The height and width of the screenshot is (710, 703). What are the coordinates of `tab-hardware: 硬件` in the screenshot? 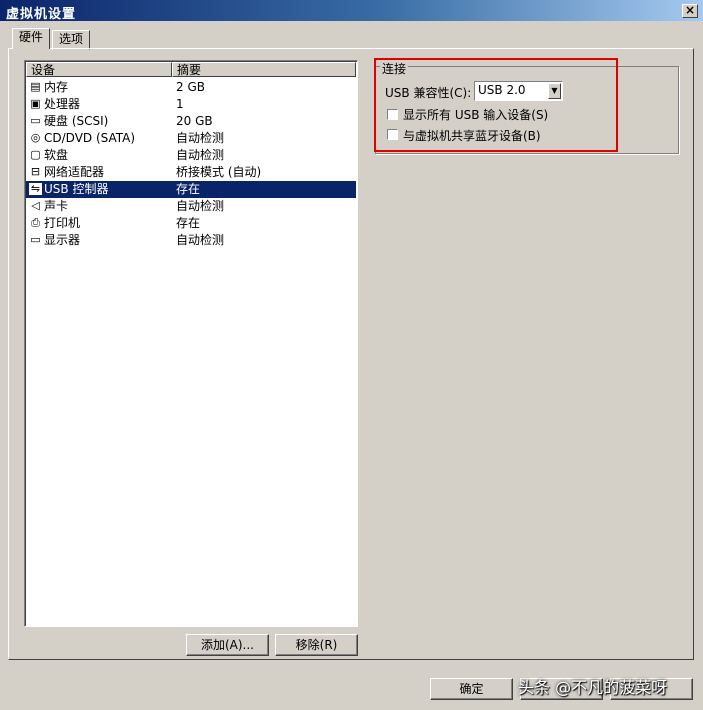 It's located at (31, 38).